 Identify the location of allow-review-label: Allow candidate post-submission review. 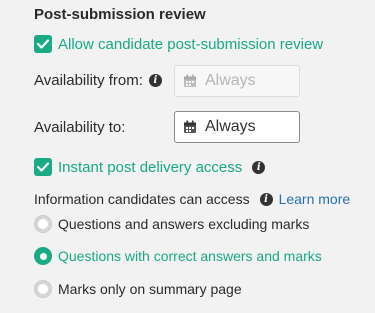
(191, 44).